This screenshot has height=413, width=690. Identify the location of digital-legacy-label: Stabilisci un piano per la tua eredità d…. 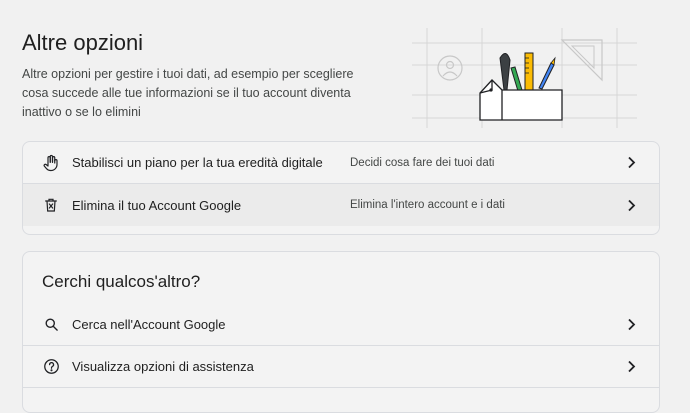
(197, 162).